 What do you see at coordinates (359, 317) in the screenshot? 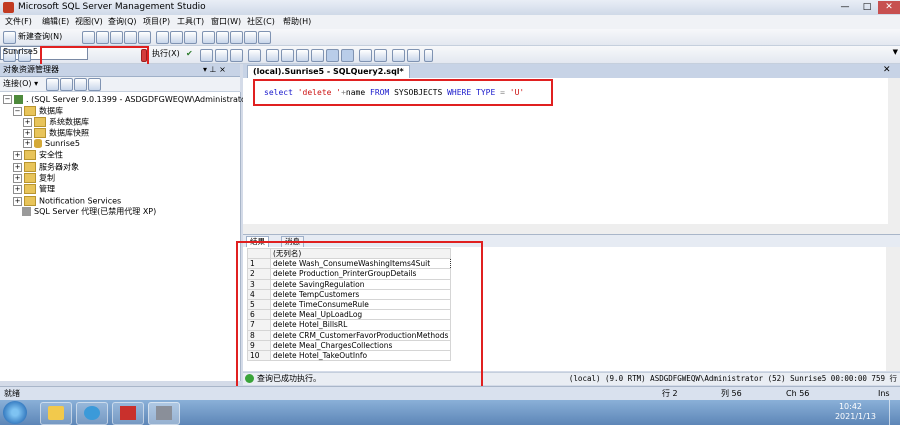
I see `highlight-box-results` at bounding box center [359, 317].